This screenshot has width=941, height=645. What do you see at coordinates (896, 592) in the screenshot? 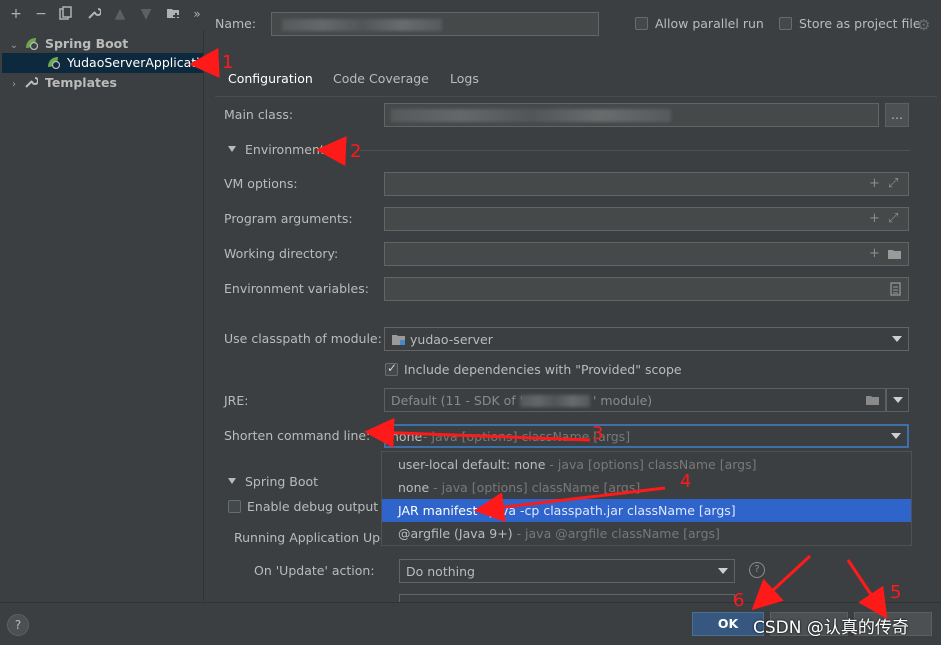
I see `annotation-number-5: 5` at bounding box center [896, 592].